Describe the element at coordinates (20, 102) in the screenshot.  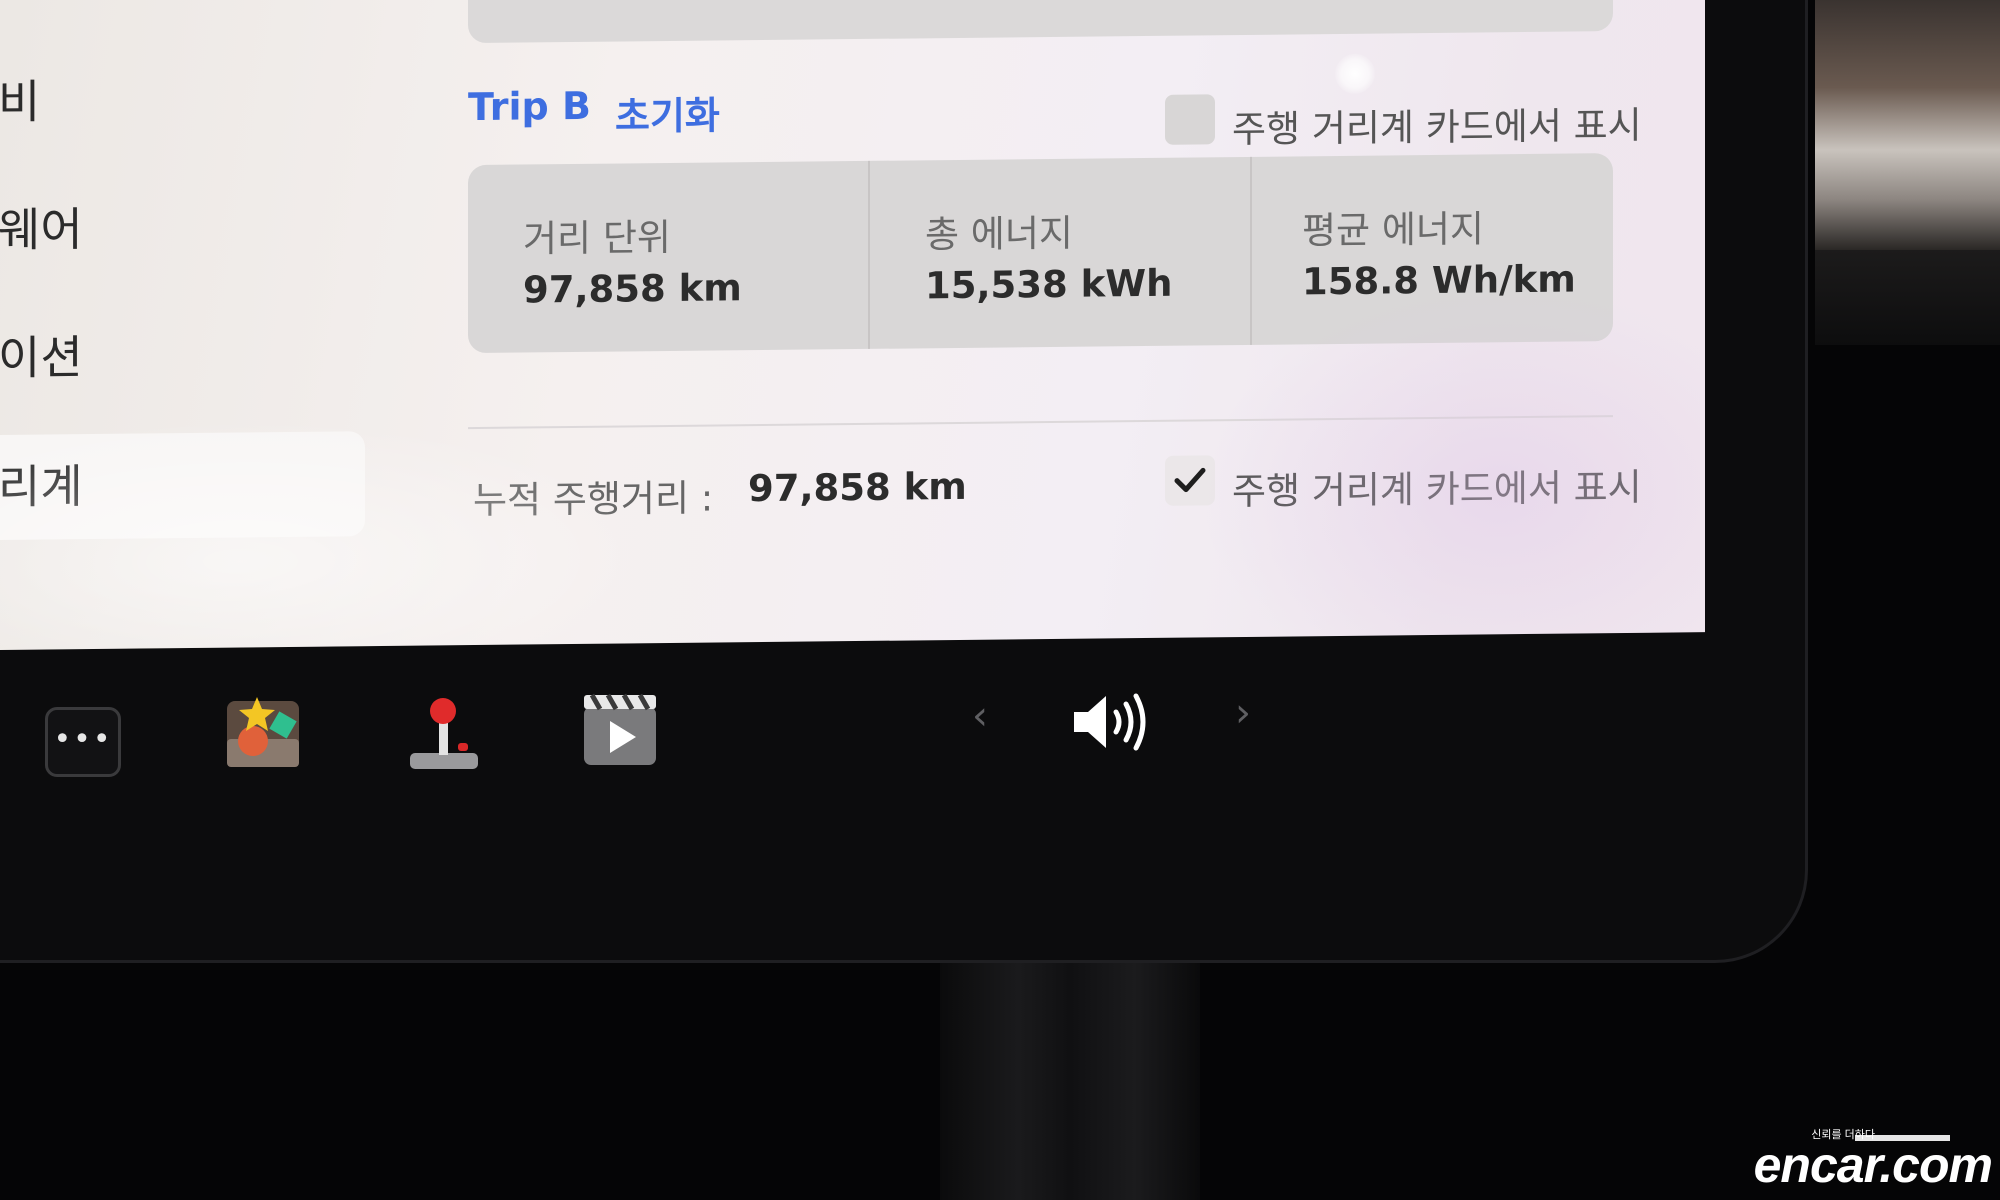
I see `sidebar-item-label: 비` at that location.